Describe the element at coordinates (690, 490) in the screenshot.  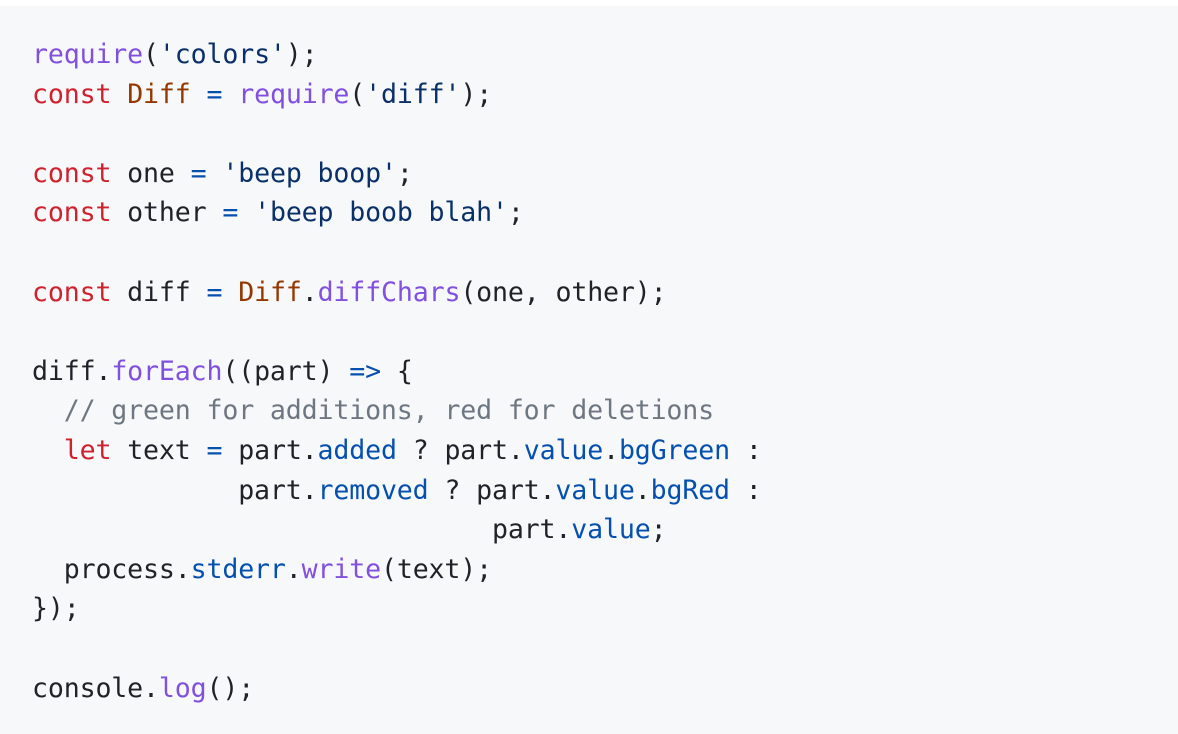
I see `property-token: bgRed` at that location.